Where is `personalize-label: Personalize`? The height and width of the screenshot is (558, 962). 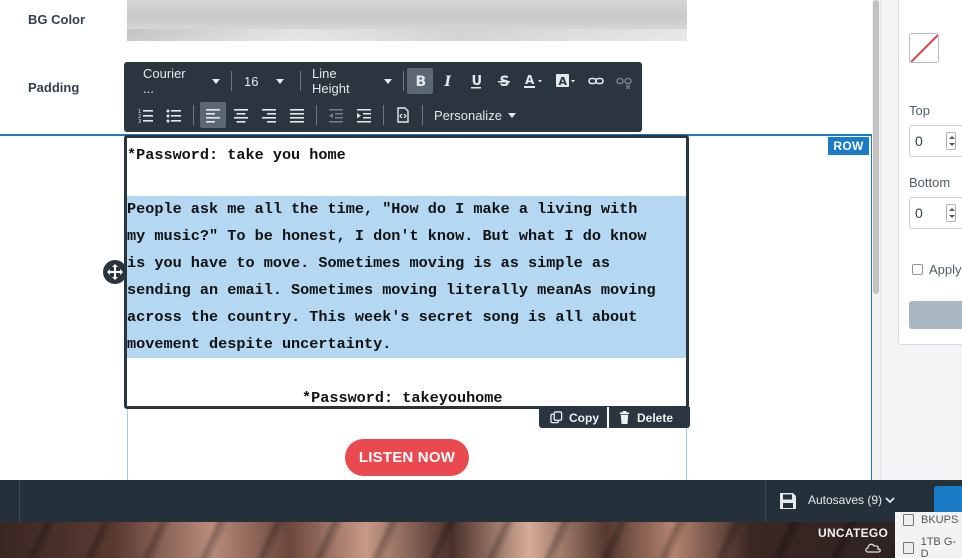 personalize-label: Personalize is located at coordinates (468, 115).